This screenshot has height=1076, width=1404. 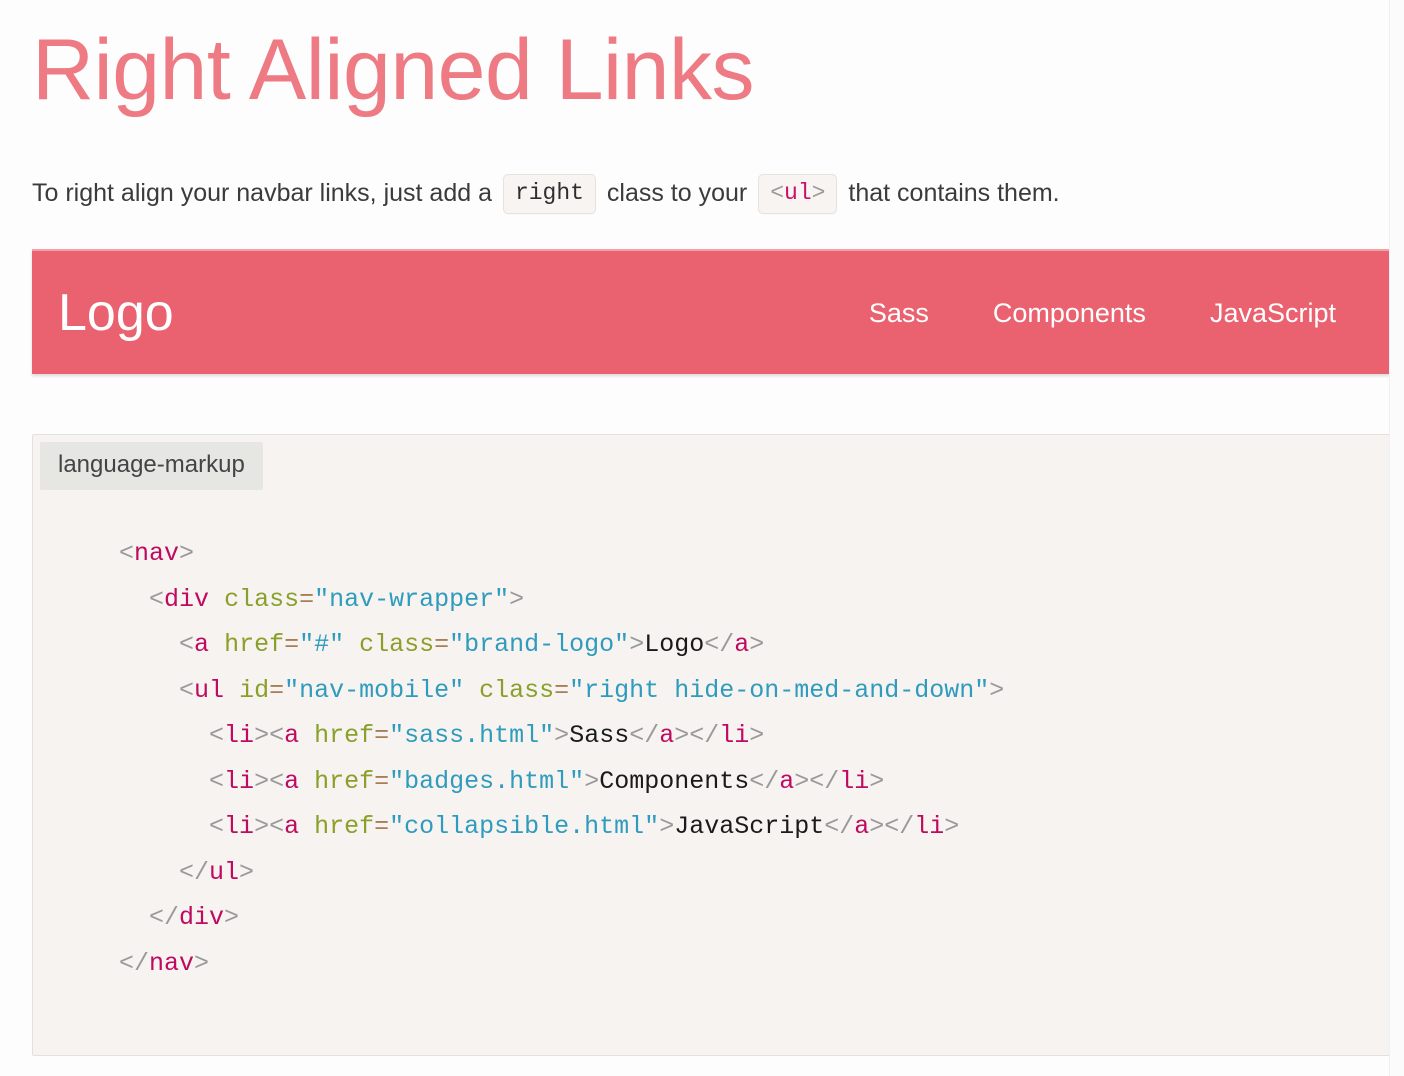 What do you see at coordinates (777, 193) in the screenshot?
I see `inline-code-ul-open: <` at bounding box center [777, 193].